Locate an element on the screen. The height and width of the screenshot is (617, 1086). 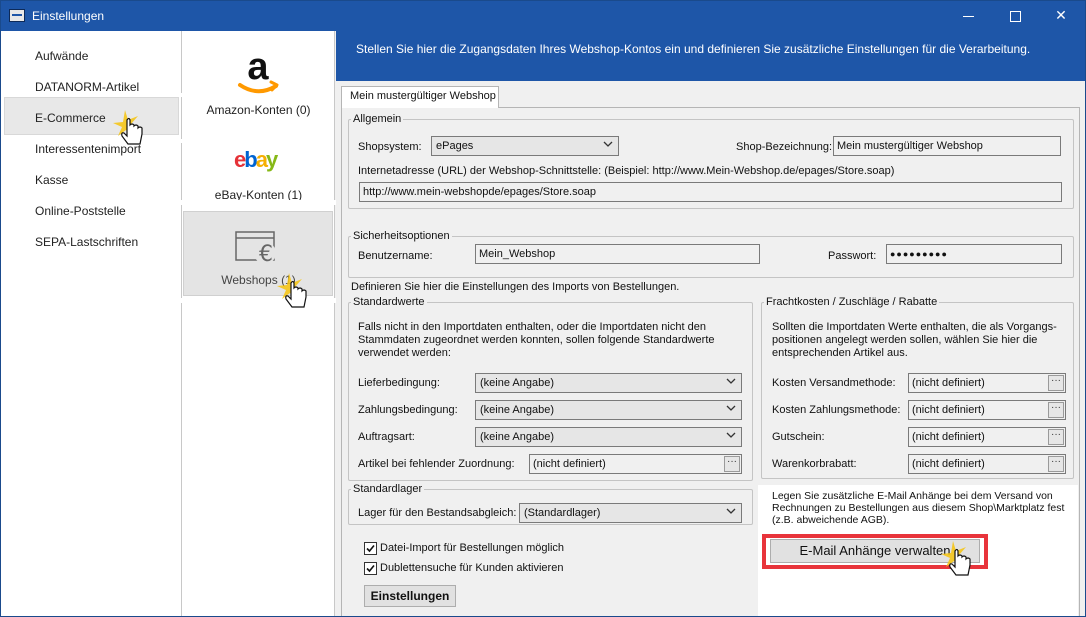
einstellungen-button: Einstellungen is located at coordinates (410, 596).